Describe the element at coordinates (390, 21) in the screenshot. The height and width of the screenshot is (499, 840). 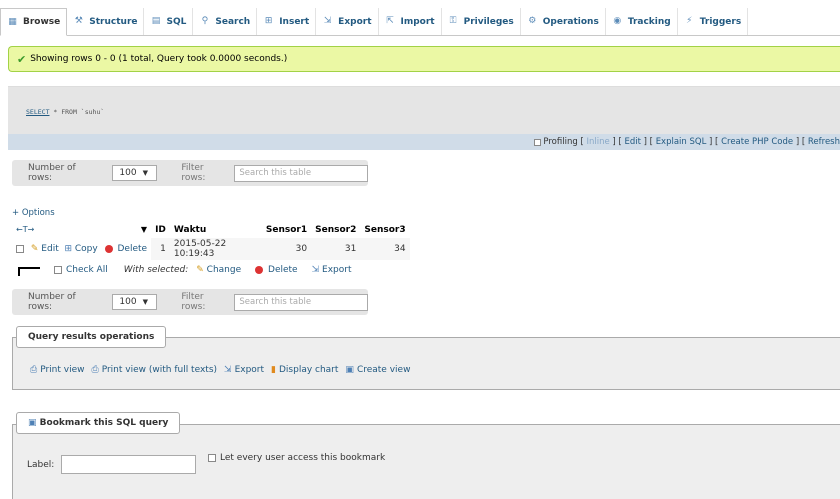
I see `import-icon: ⇱` at that location.